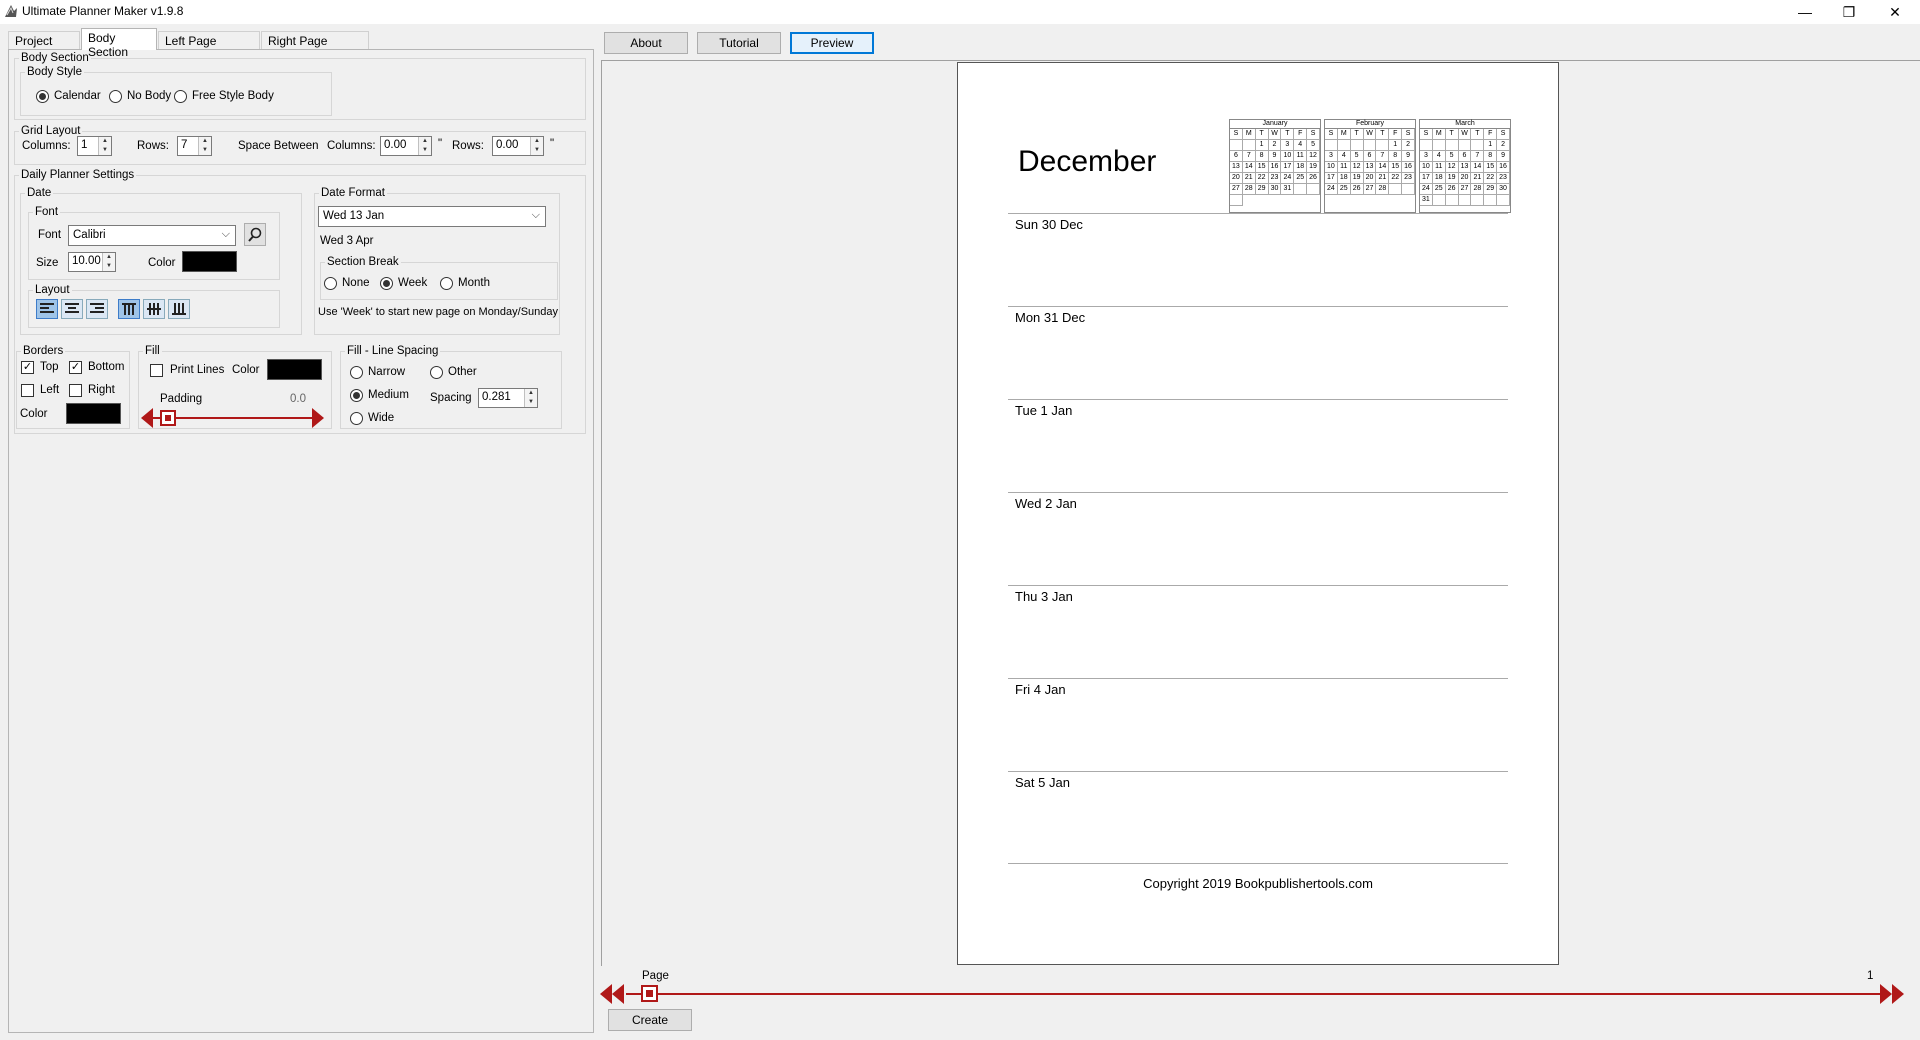  Describe the element at coordinates (386, 283) in the screenshot. I see `section-break-week-radio` at that location.